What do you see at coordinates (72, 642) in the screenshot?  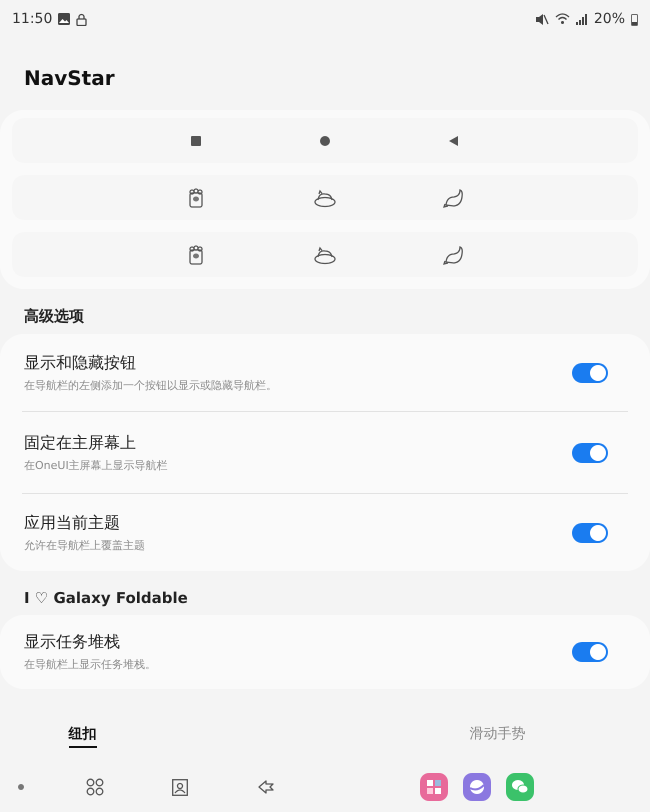 I see `setting-title: 显示任务堆栈` at bounding box center [72, 642].